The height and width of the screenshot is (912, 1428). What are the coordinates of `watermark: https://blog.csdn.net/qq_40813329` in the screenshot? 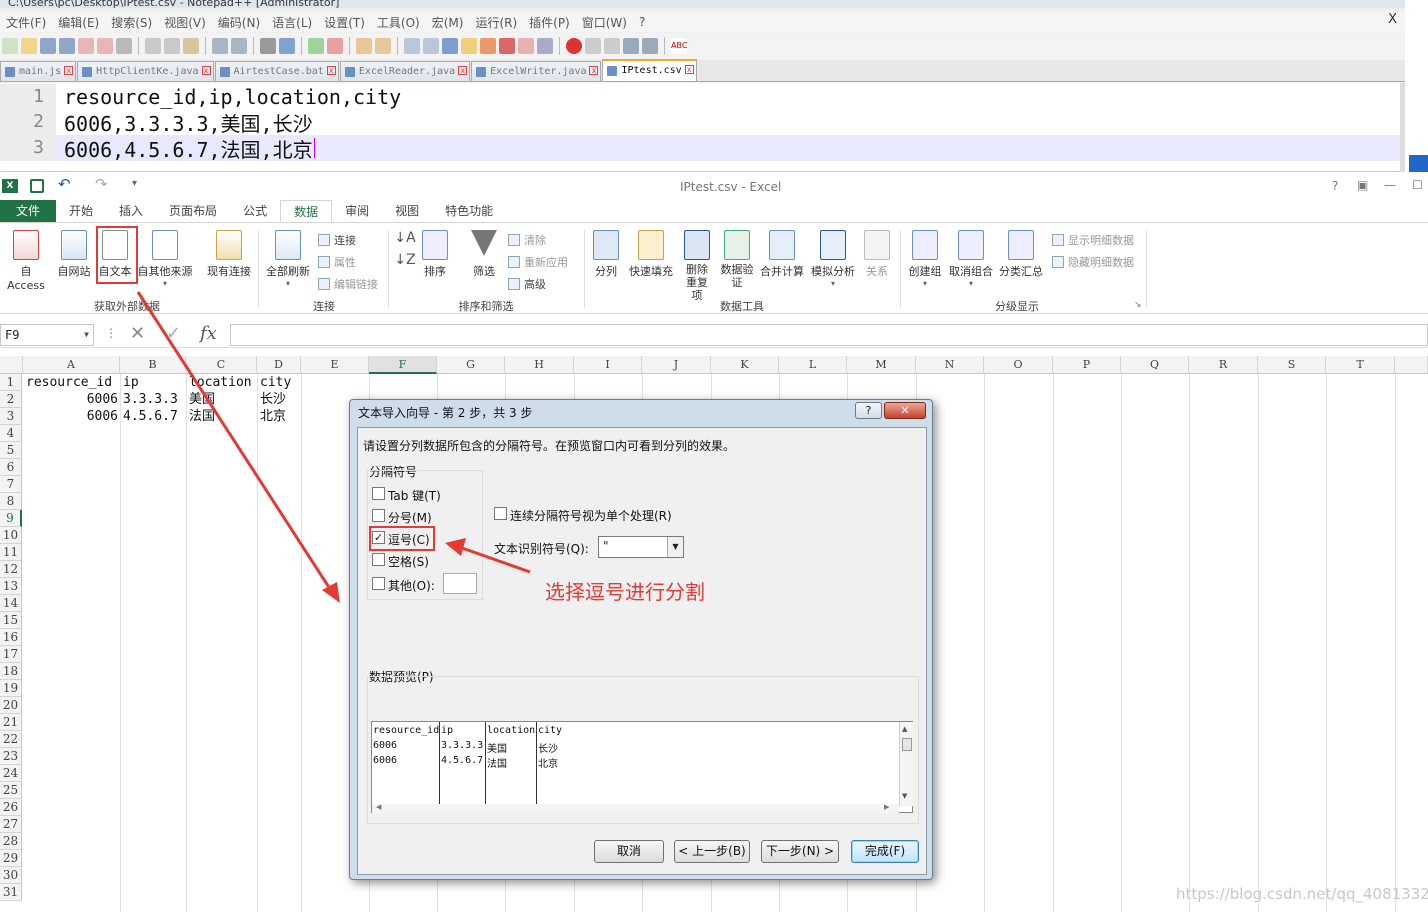 It's located at (1302, 894).